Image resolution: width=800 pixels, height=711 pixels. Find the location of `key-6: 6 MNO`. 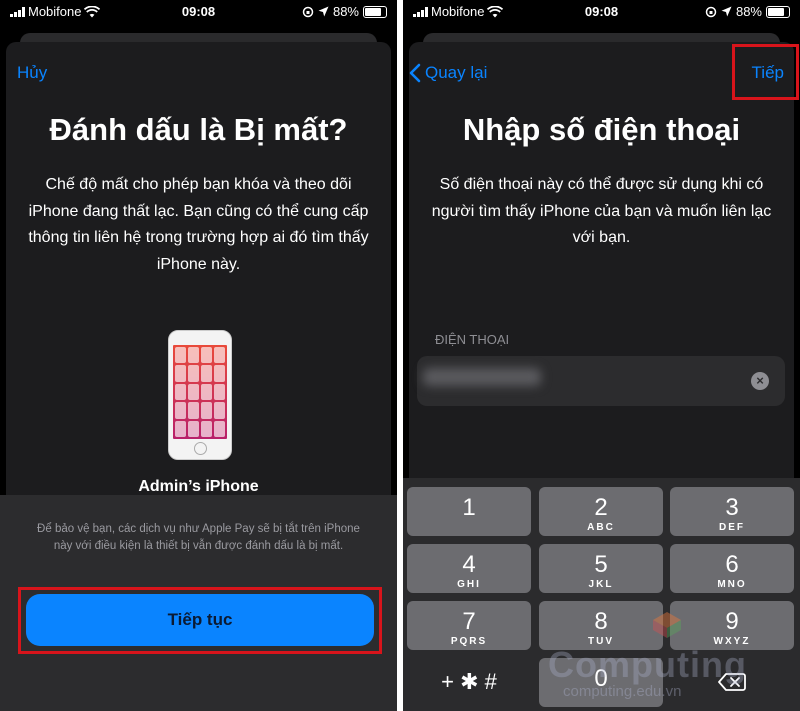

key-6: 6 MNO is located at coordinates (732, 568).